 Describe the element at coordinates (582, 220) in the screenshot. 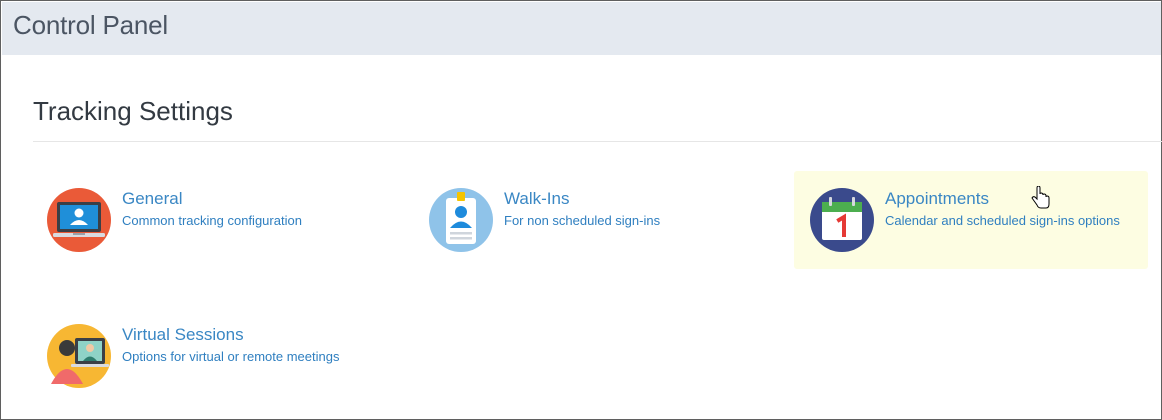

I see `tile-walk-ins-desc: For non scheduled sign-ins` at that location.